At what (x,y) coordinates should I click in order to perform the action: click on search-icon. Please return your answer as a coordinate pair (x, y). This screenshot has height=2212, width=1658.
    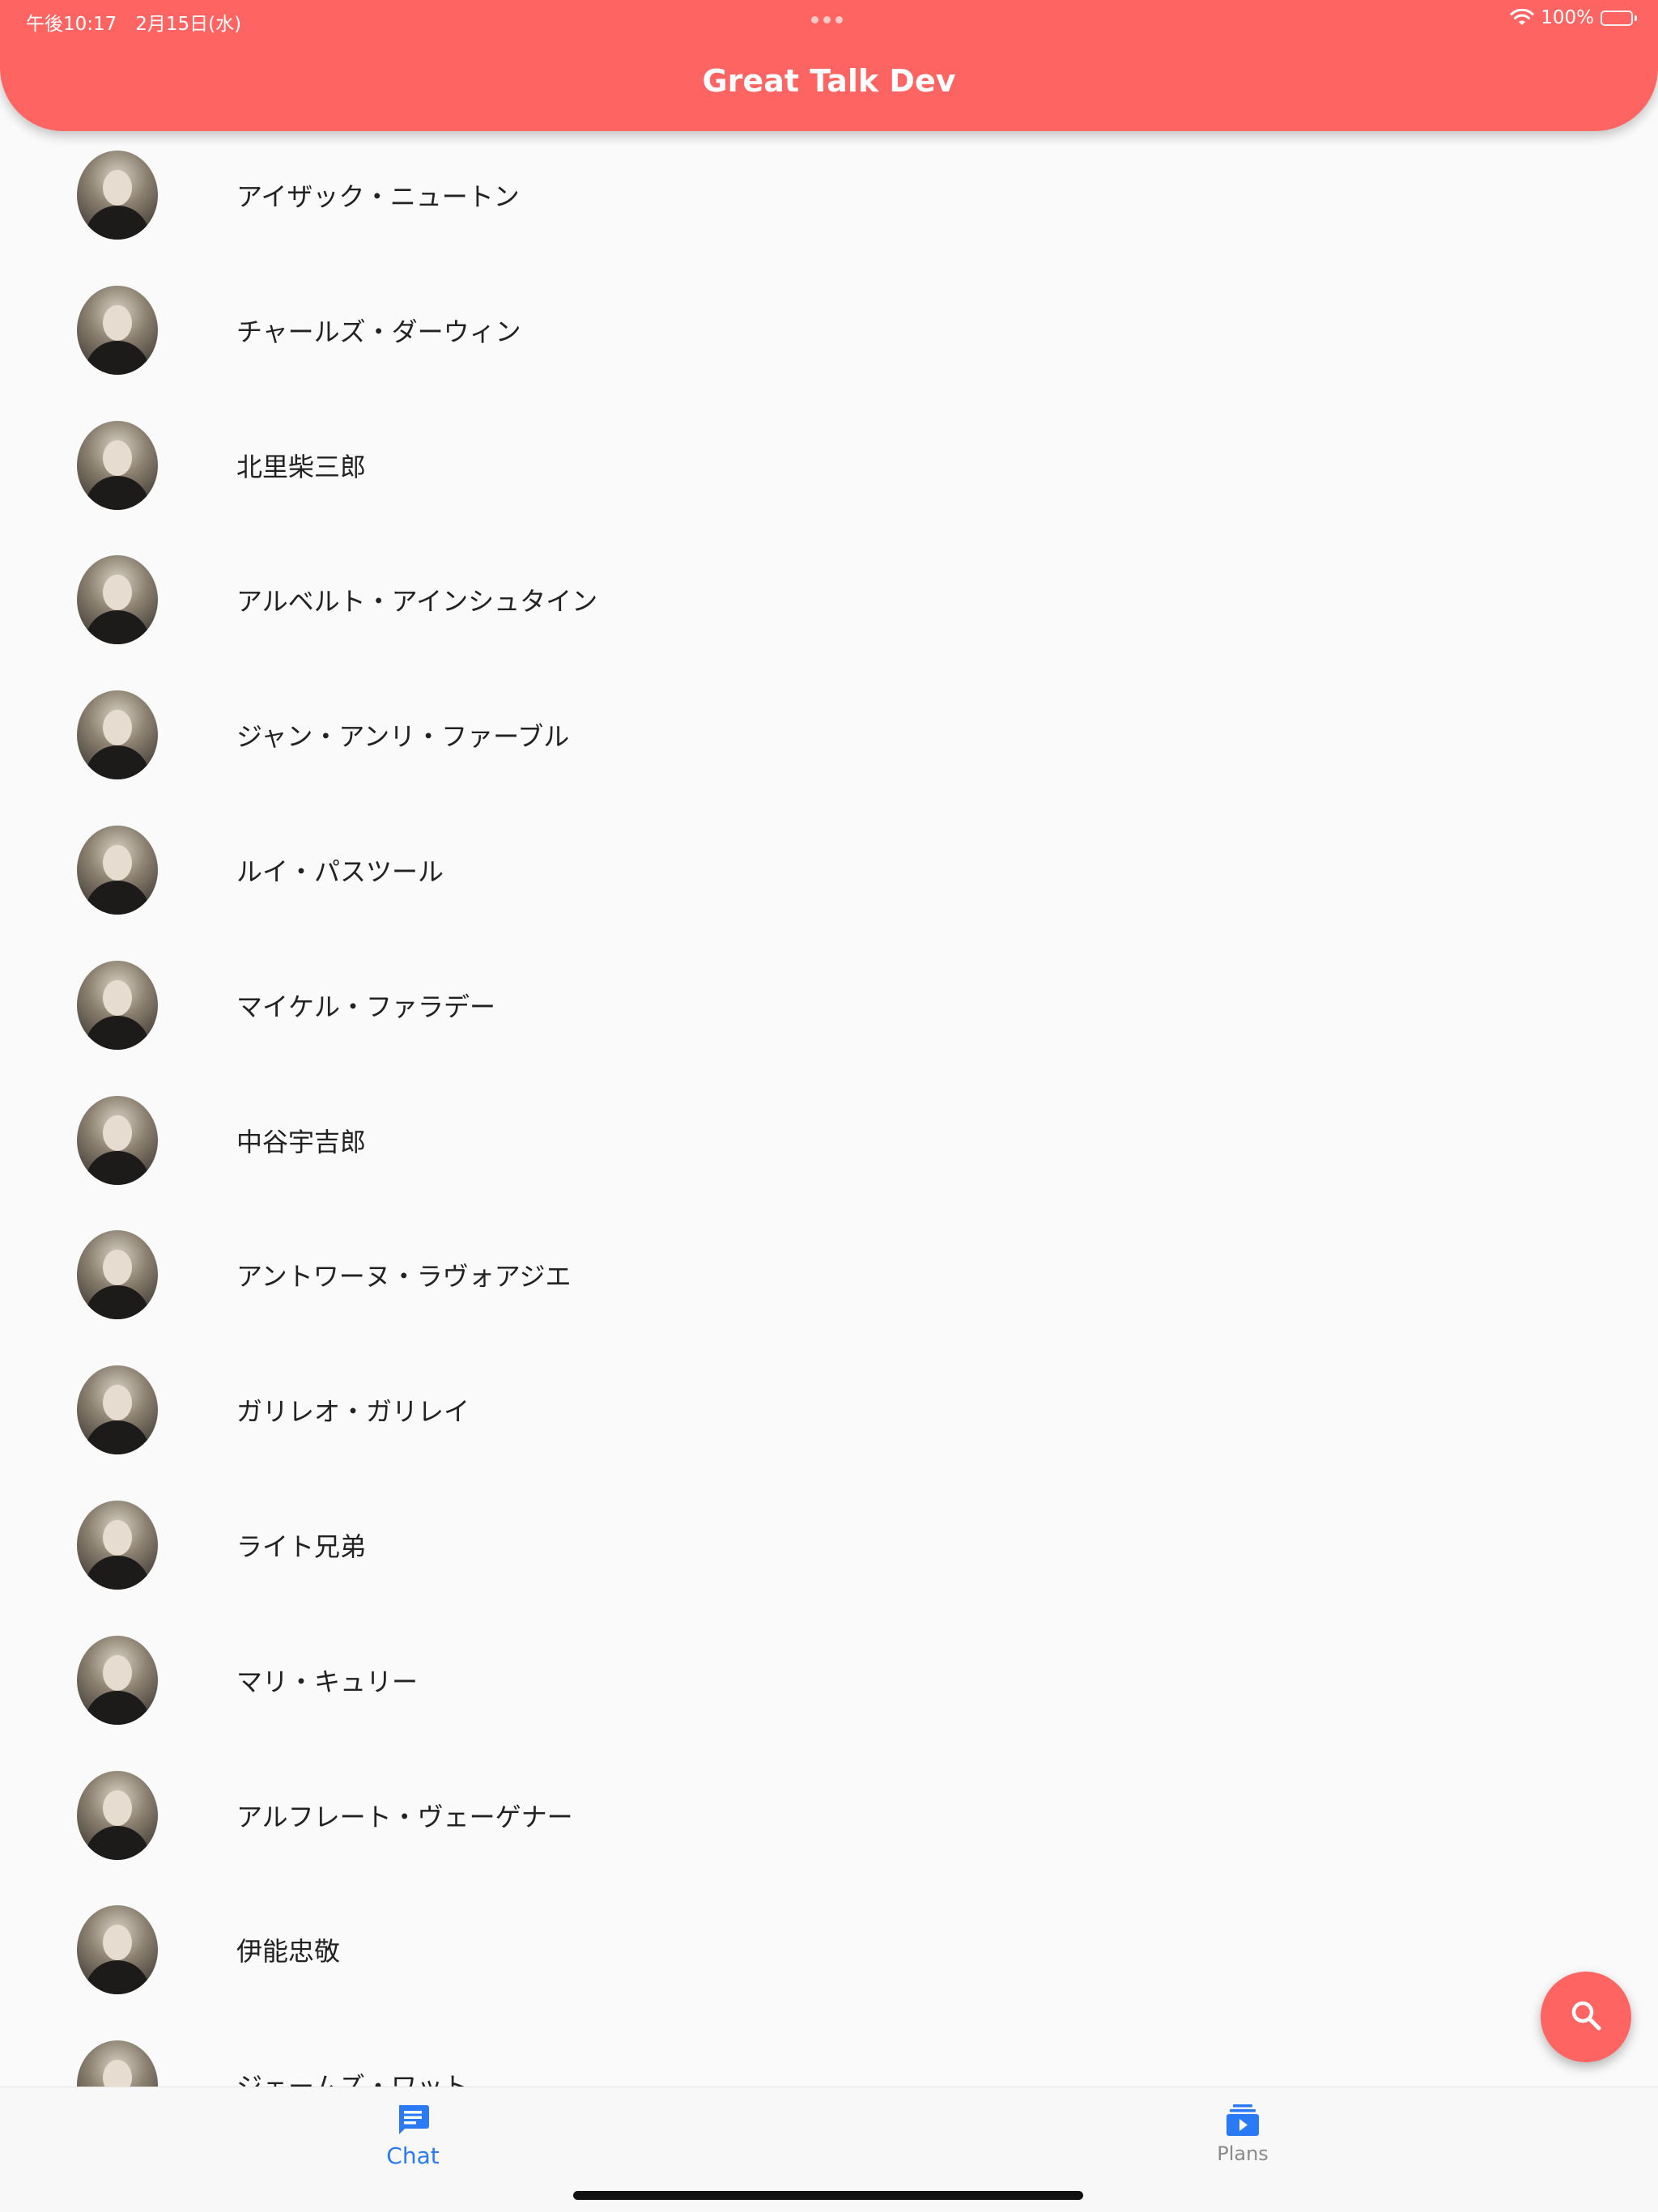
    Looking at the image, I should click on (1586, 2017).